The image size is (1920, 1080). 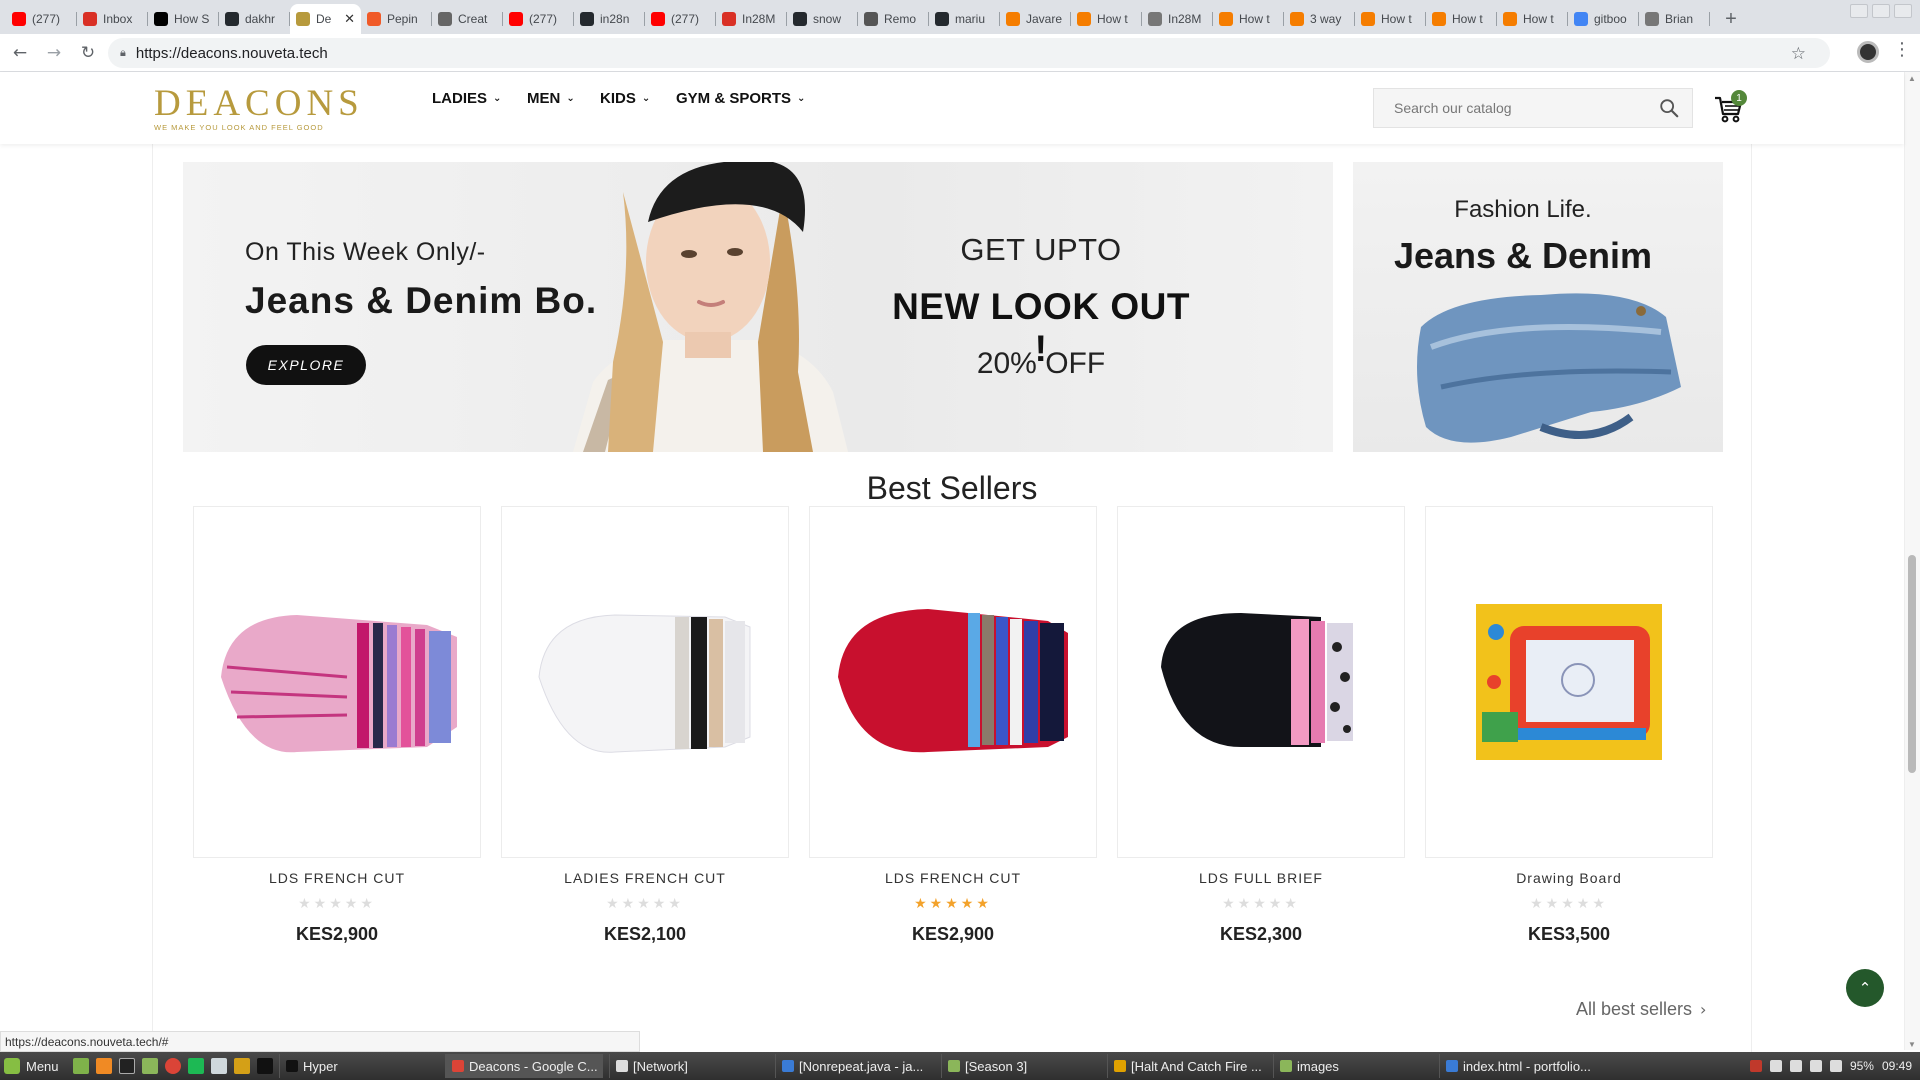 I want to click on minimize-button, so click(x=1859, y=11).